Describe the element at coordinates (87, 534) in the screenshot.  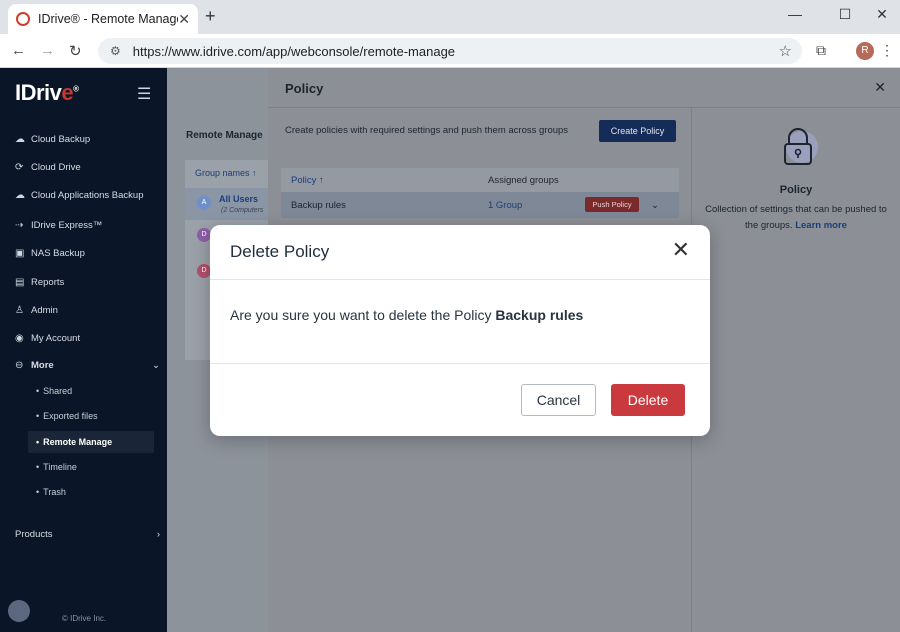
I see `sidebar-item-products: Products ›` at that location.